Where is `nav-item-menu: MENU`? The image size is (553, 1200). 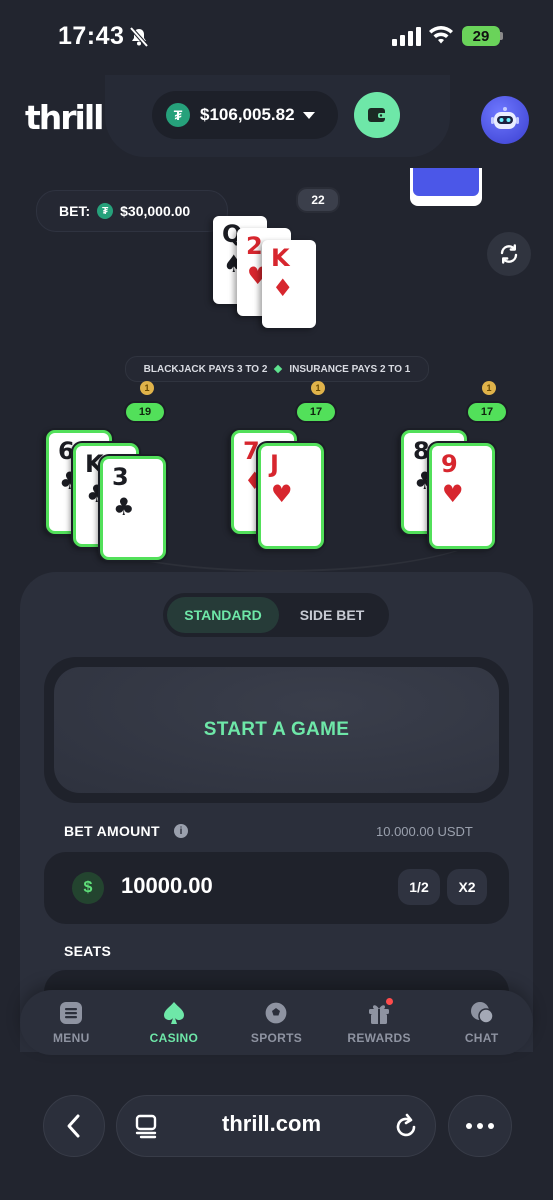 nav-item-menu: MENU is located at coordinates (71, 1022).